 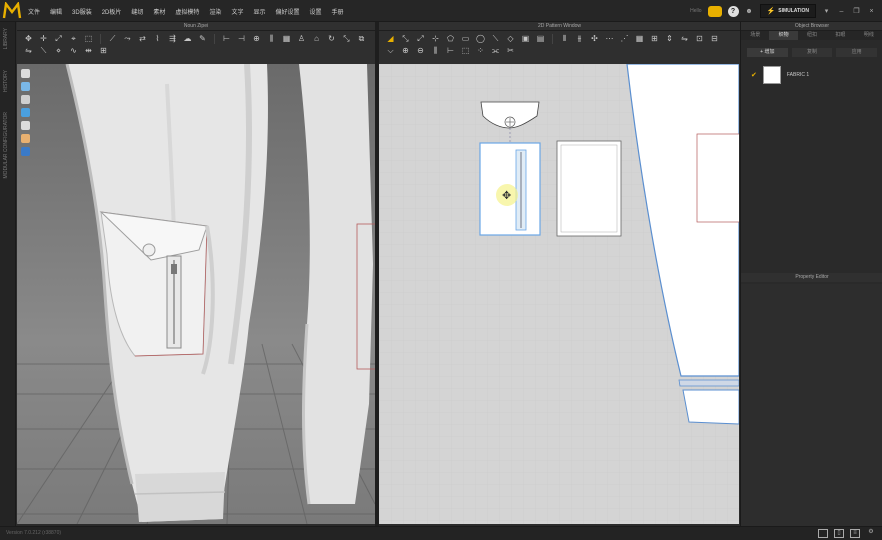 I want to click on tab-button: 纽扣, so click(x=812, y=35).